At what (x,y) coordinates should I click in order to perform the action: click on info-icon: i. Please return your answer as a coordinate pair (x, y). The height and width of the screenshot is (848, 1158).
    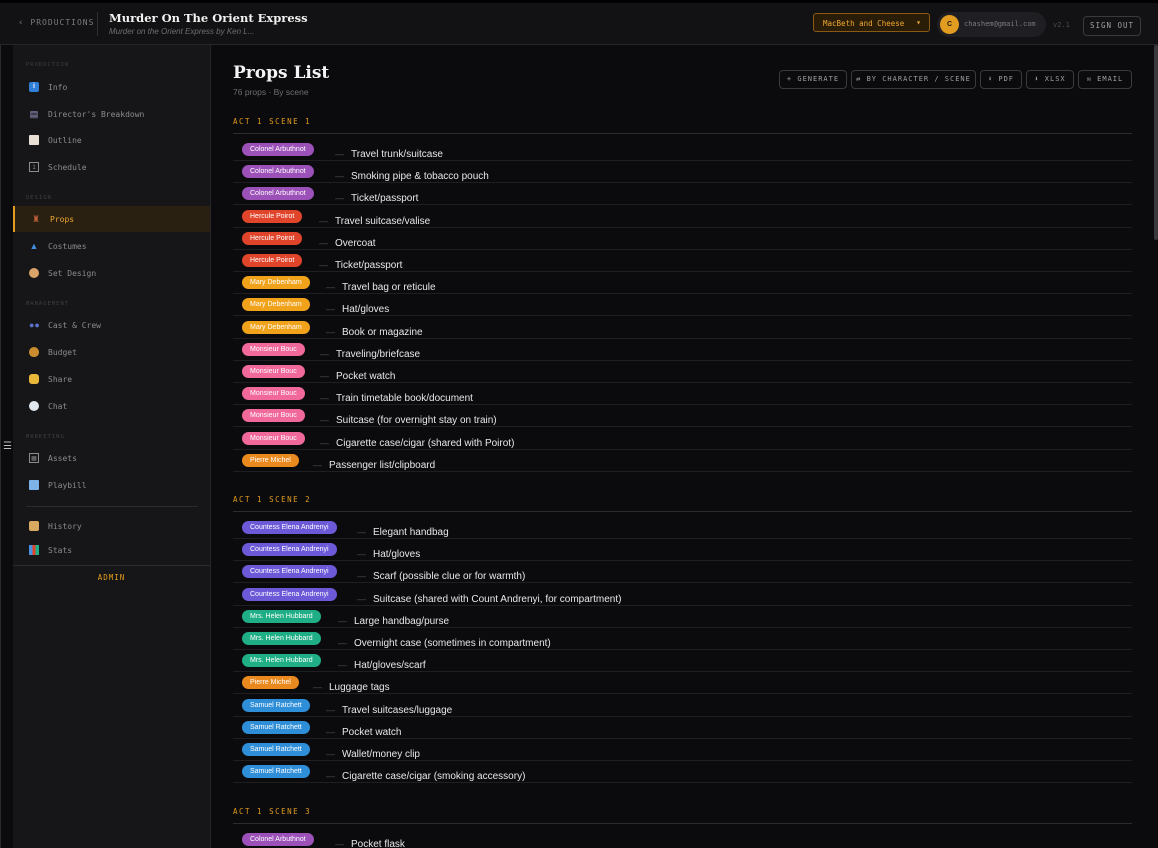
    Looking at the image, I should click on (34, 87).